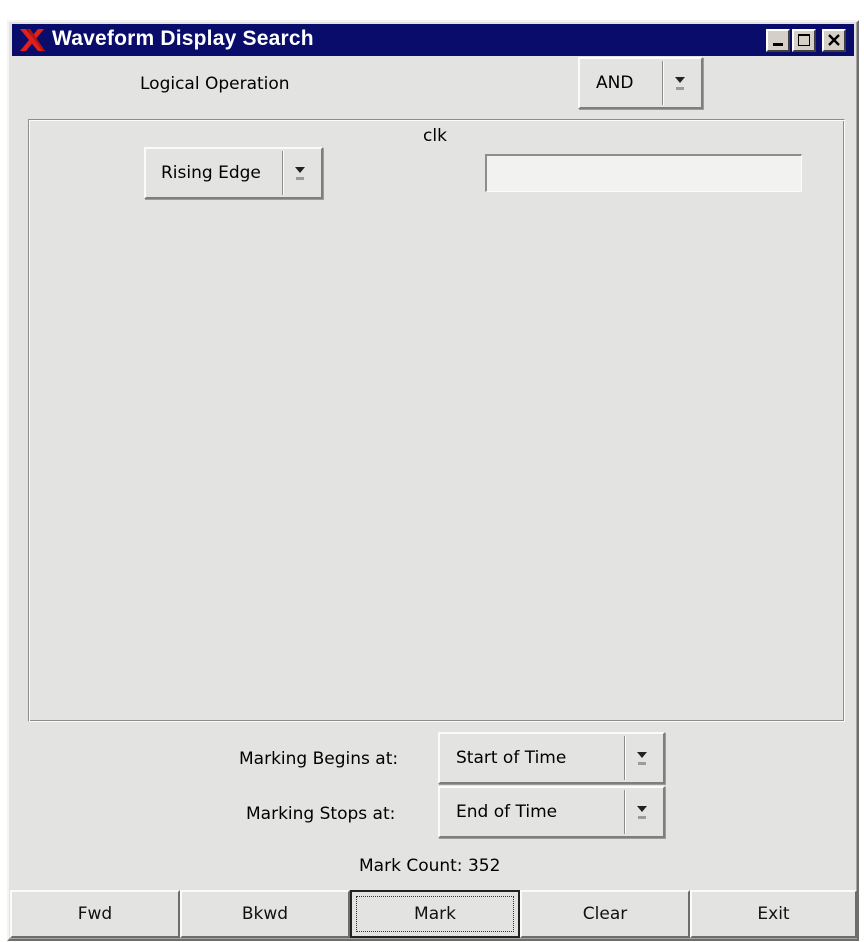 The width and height of the screenshot is (864, 942). I want to click on minimize-button, so click(778, 40).